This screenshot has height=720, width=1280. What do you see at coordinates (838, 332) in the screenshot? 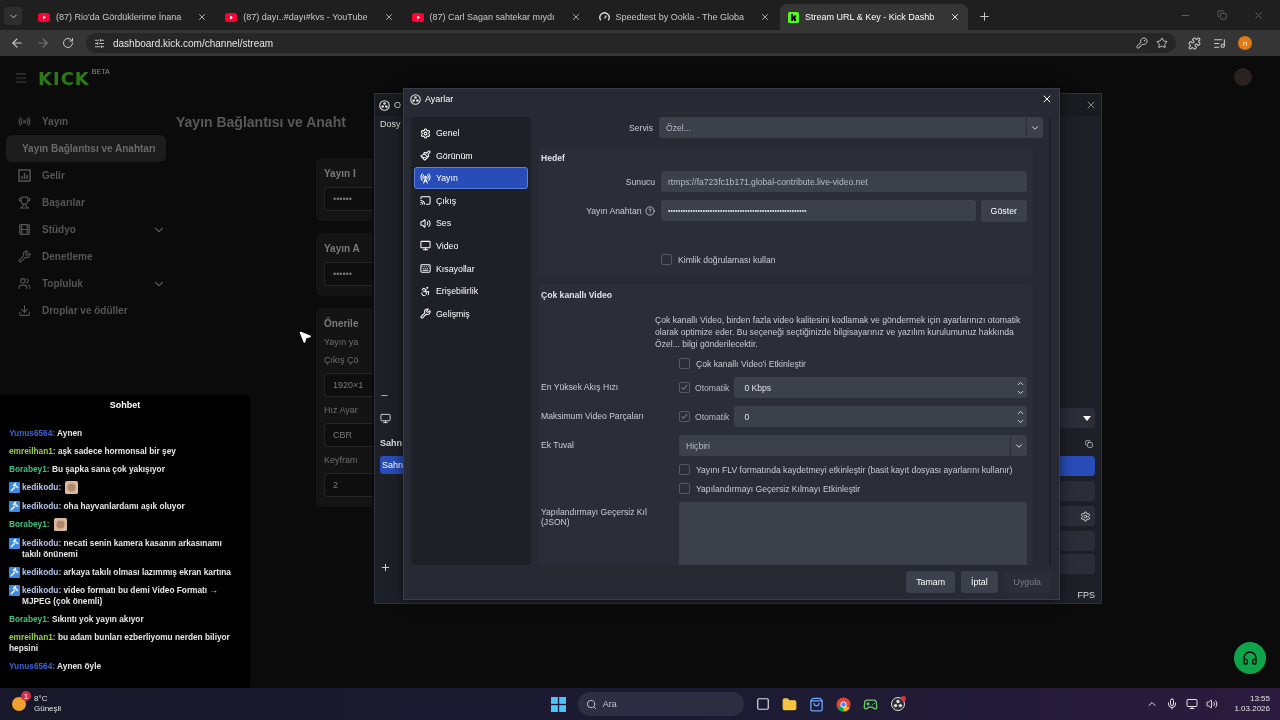
I see `description-text: Çok kanallı Video, birden fazla video kalitesini kodlamak ve göndermek için ayarlarınızı otomatik olarak optimize eder. Bu seçeneği seçtiğinizde bilgisayarınız ve yazılım kurulumunuz hakkında Özel... bilgi gönderilecektir.` at bounding box center [838, 332].